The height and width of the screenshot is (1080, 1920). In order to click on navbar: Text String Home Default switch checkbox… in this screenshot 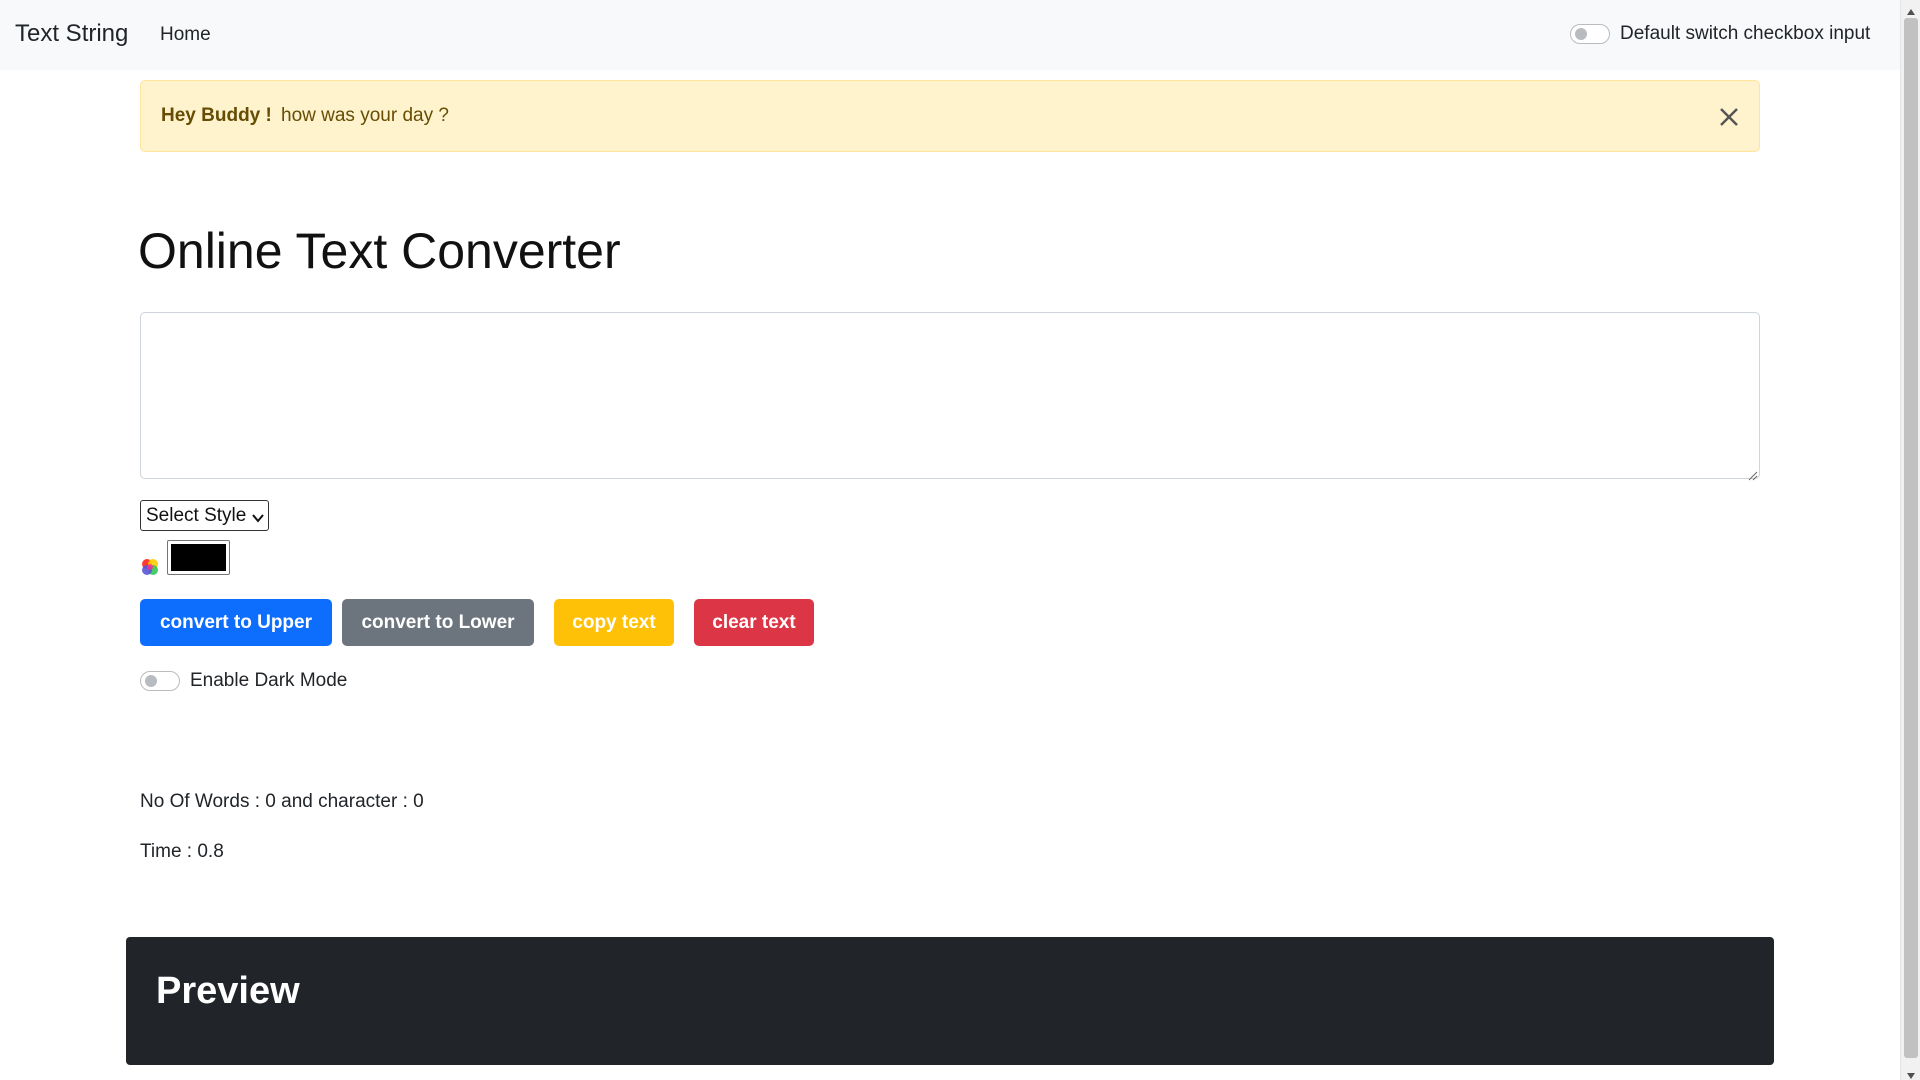, I will do `click(950, 35)`.